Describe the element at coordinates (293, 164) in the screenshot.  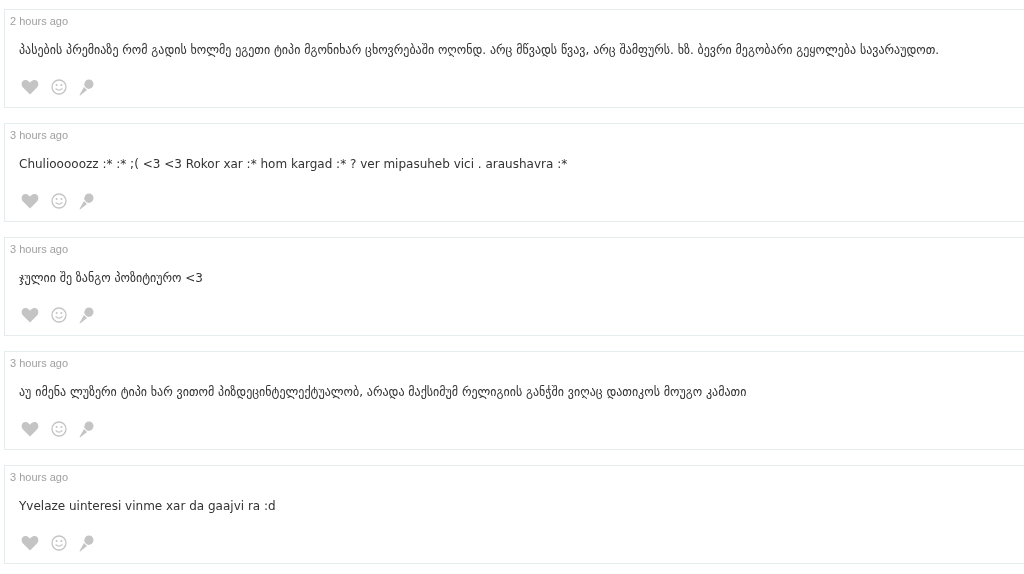
I see `comment-text: Chuliooooozz :* :* ;( <3 <3 Rokor xar :* hom kargad :* ? ver mipasuheb vici . araushavra :*` at that location.